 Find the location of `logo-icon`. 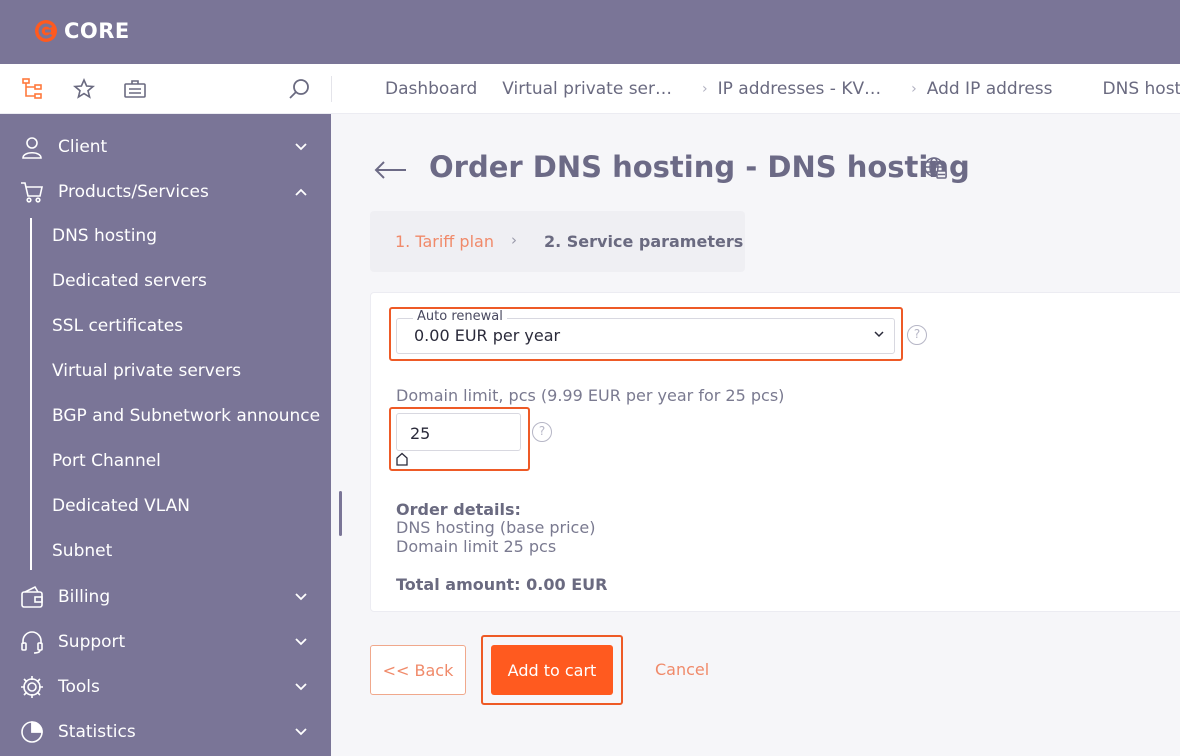

logo-icon is located at coordinates (46, 31).